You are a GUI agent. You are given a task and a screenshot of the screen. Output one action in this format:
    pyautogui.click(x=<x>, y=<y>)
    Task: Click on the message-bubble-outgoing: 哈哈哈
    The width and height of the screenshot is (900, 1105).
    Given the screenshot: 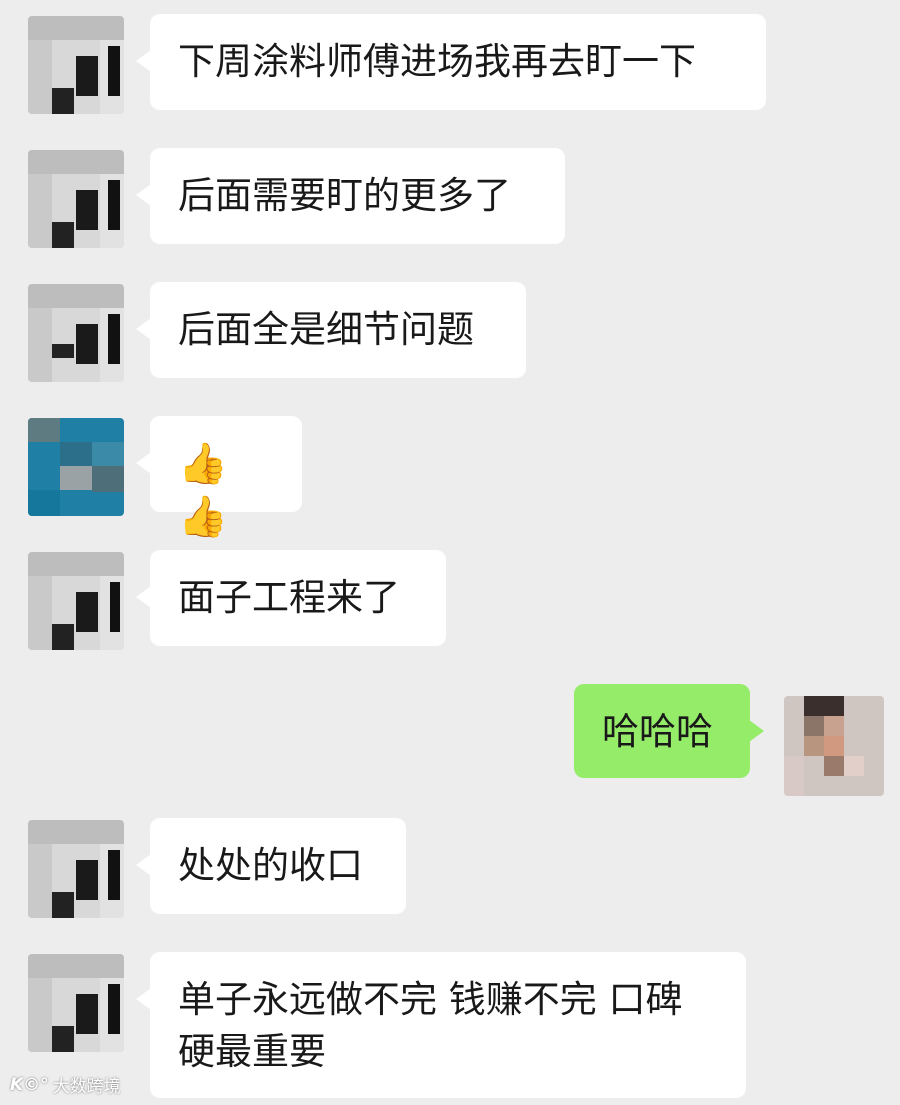 What is the action you would take?
    pyautogui.click(x=669, y=731)
    